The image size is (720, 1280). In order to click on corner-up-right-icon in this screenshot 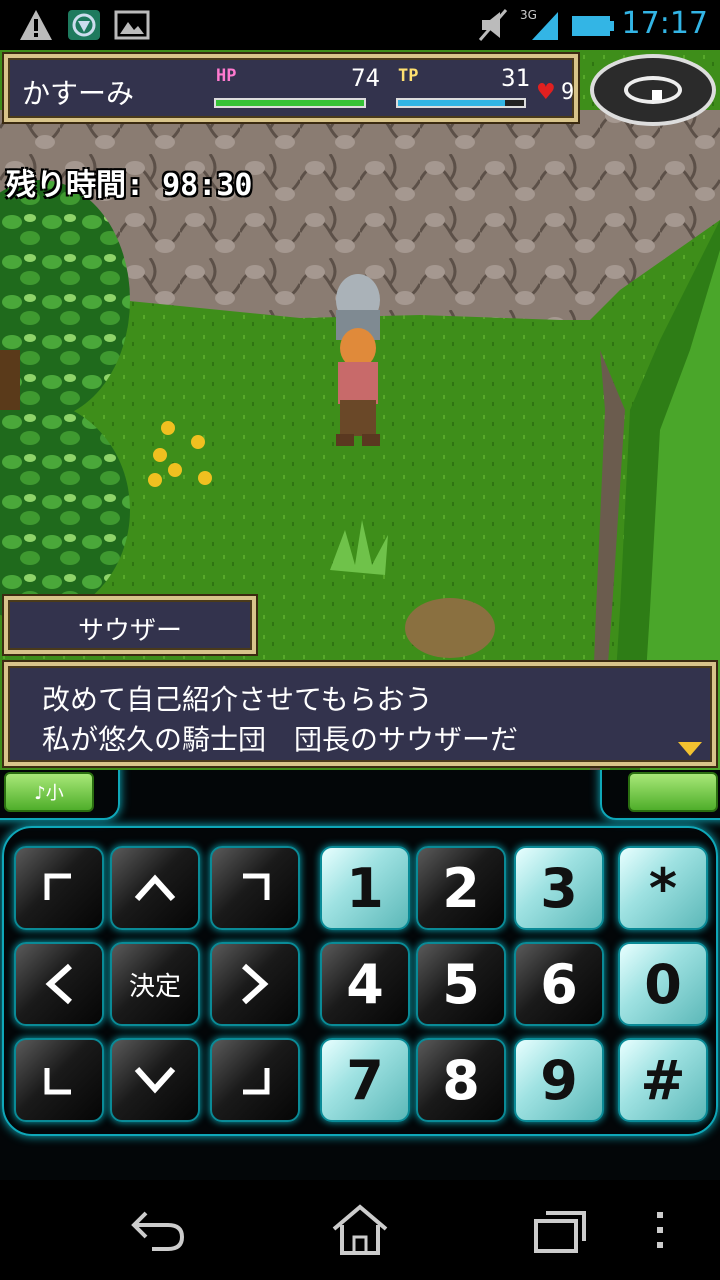, I will do `click(256, 886)`.